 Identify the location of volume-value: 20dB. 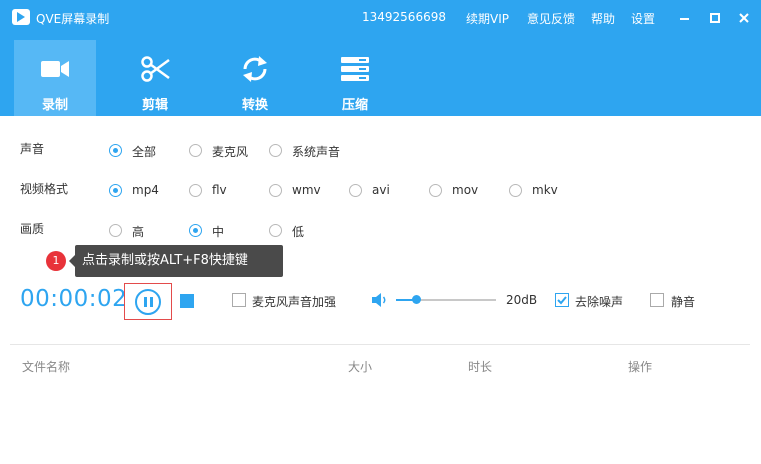
(522, 300).